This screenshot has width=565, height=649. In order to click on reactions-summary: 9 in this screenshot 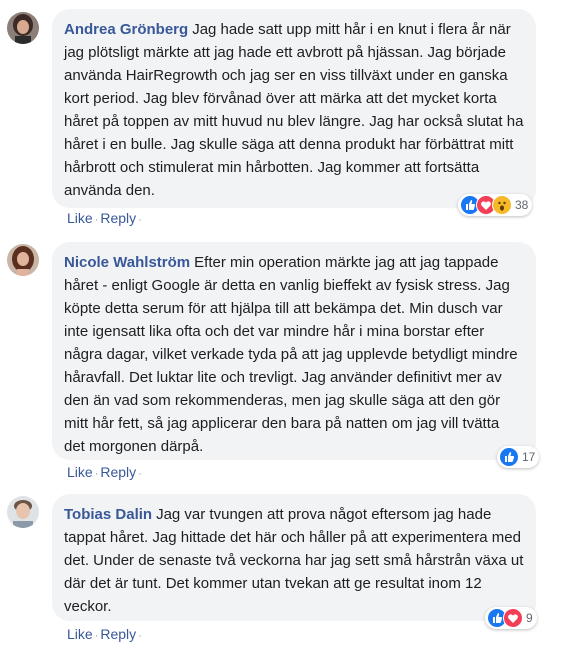, I will do `click(511, 618)`.